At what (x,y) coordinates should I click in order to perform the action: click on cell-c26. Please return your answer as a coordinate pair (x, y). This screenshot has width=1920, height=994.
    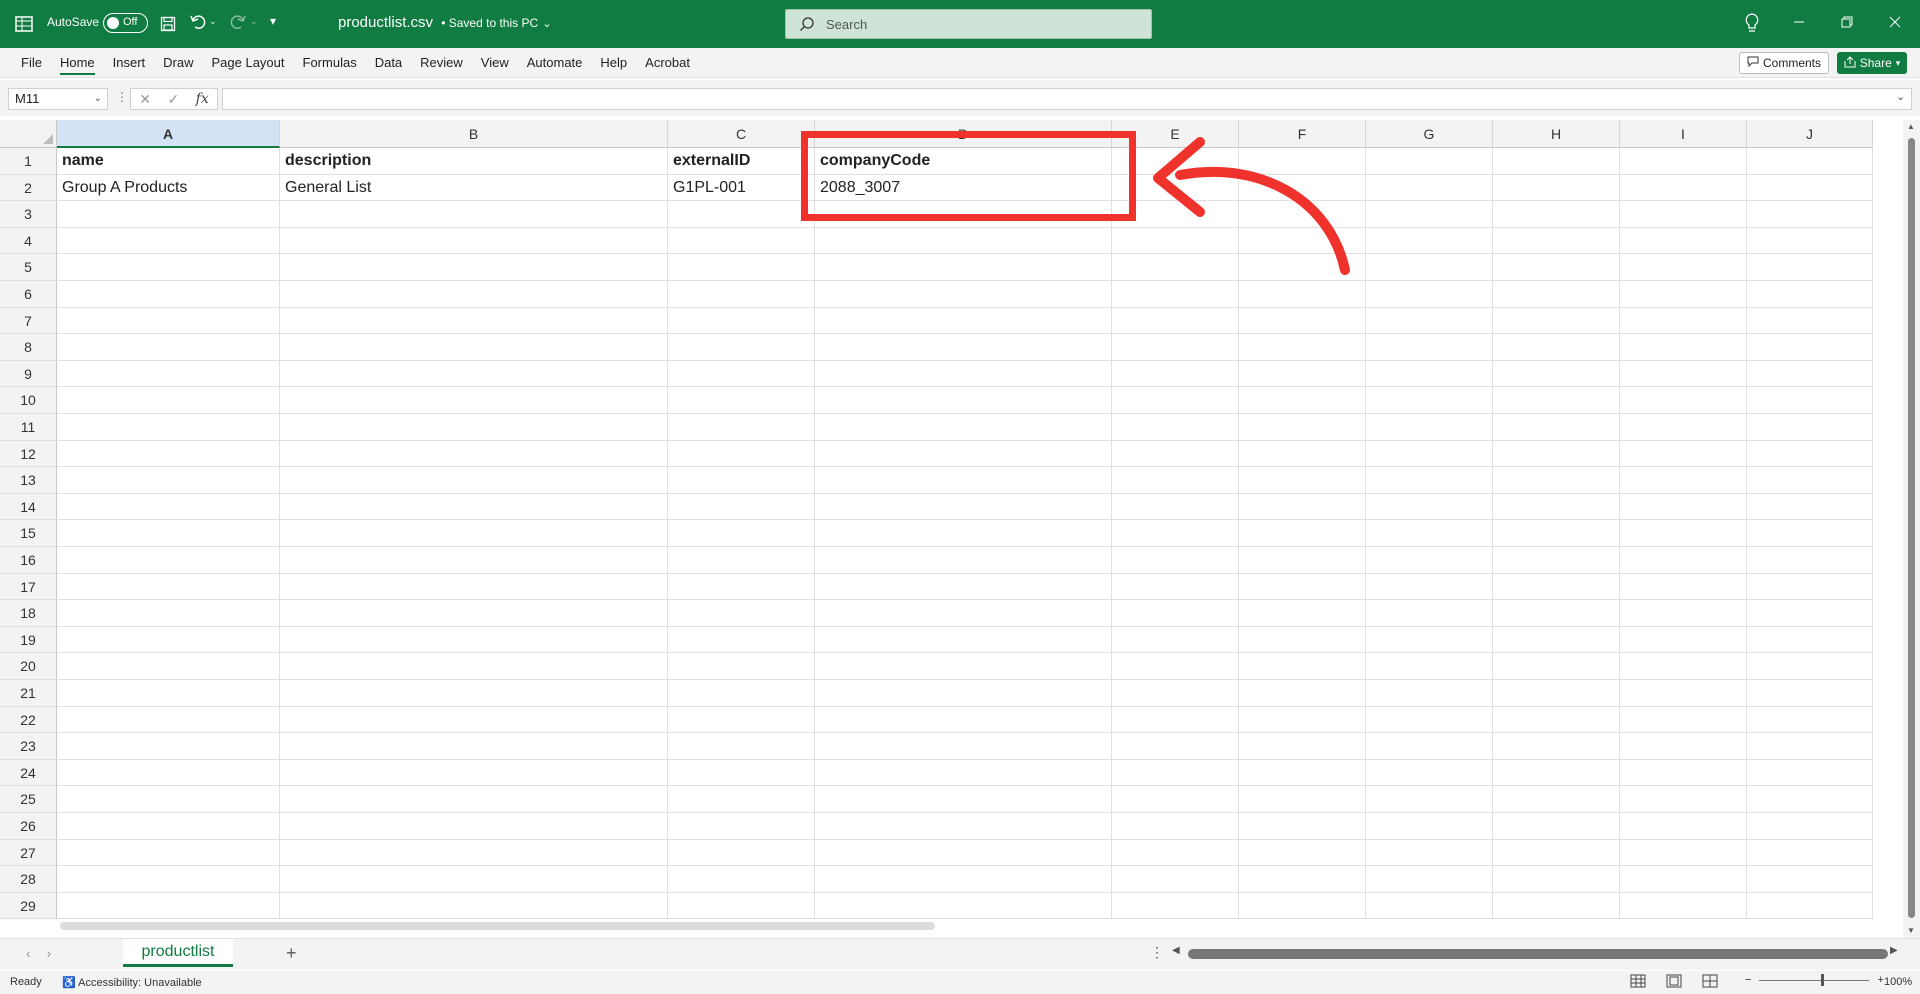
    Looking at the image, I should click on (741, 826).